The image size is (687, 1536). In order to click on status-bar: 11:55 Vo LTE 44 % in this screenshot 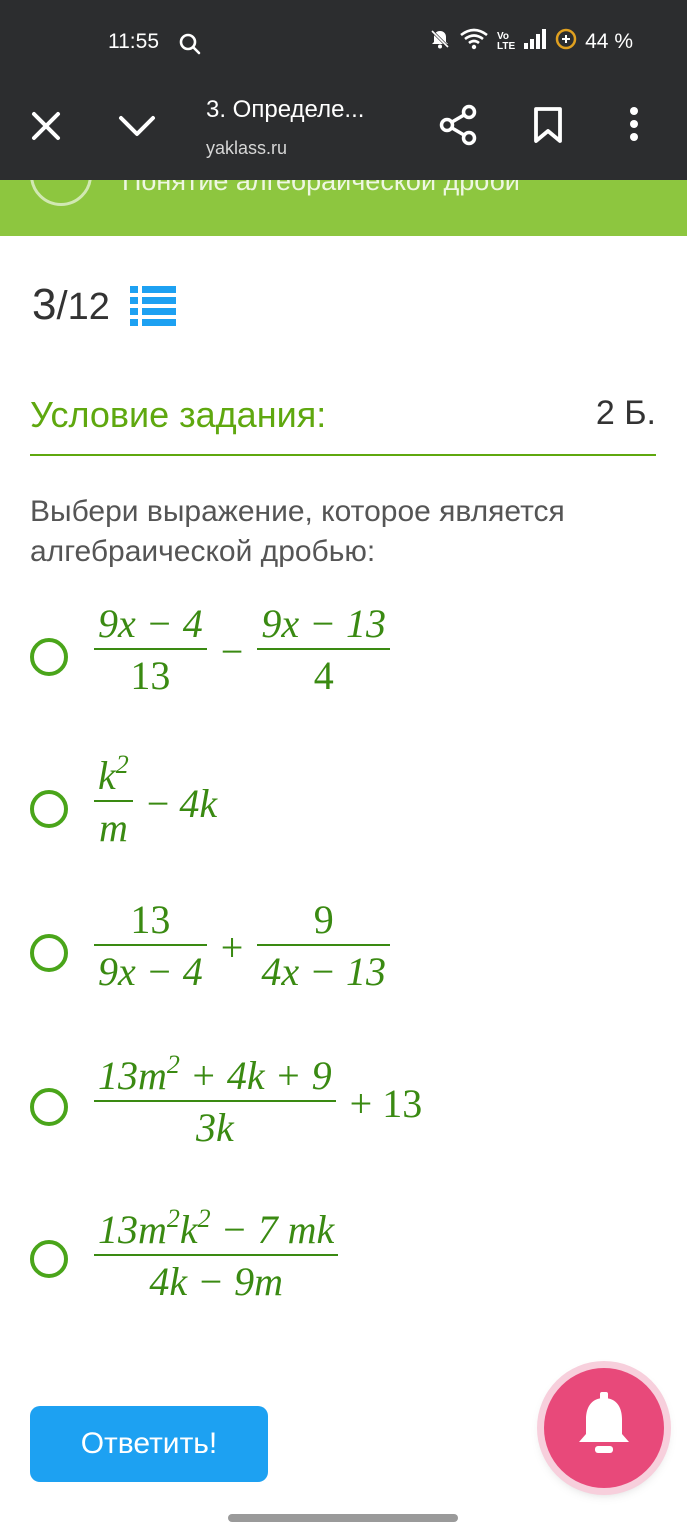, I will do `click(343, 44)`.